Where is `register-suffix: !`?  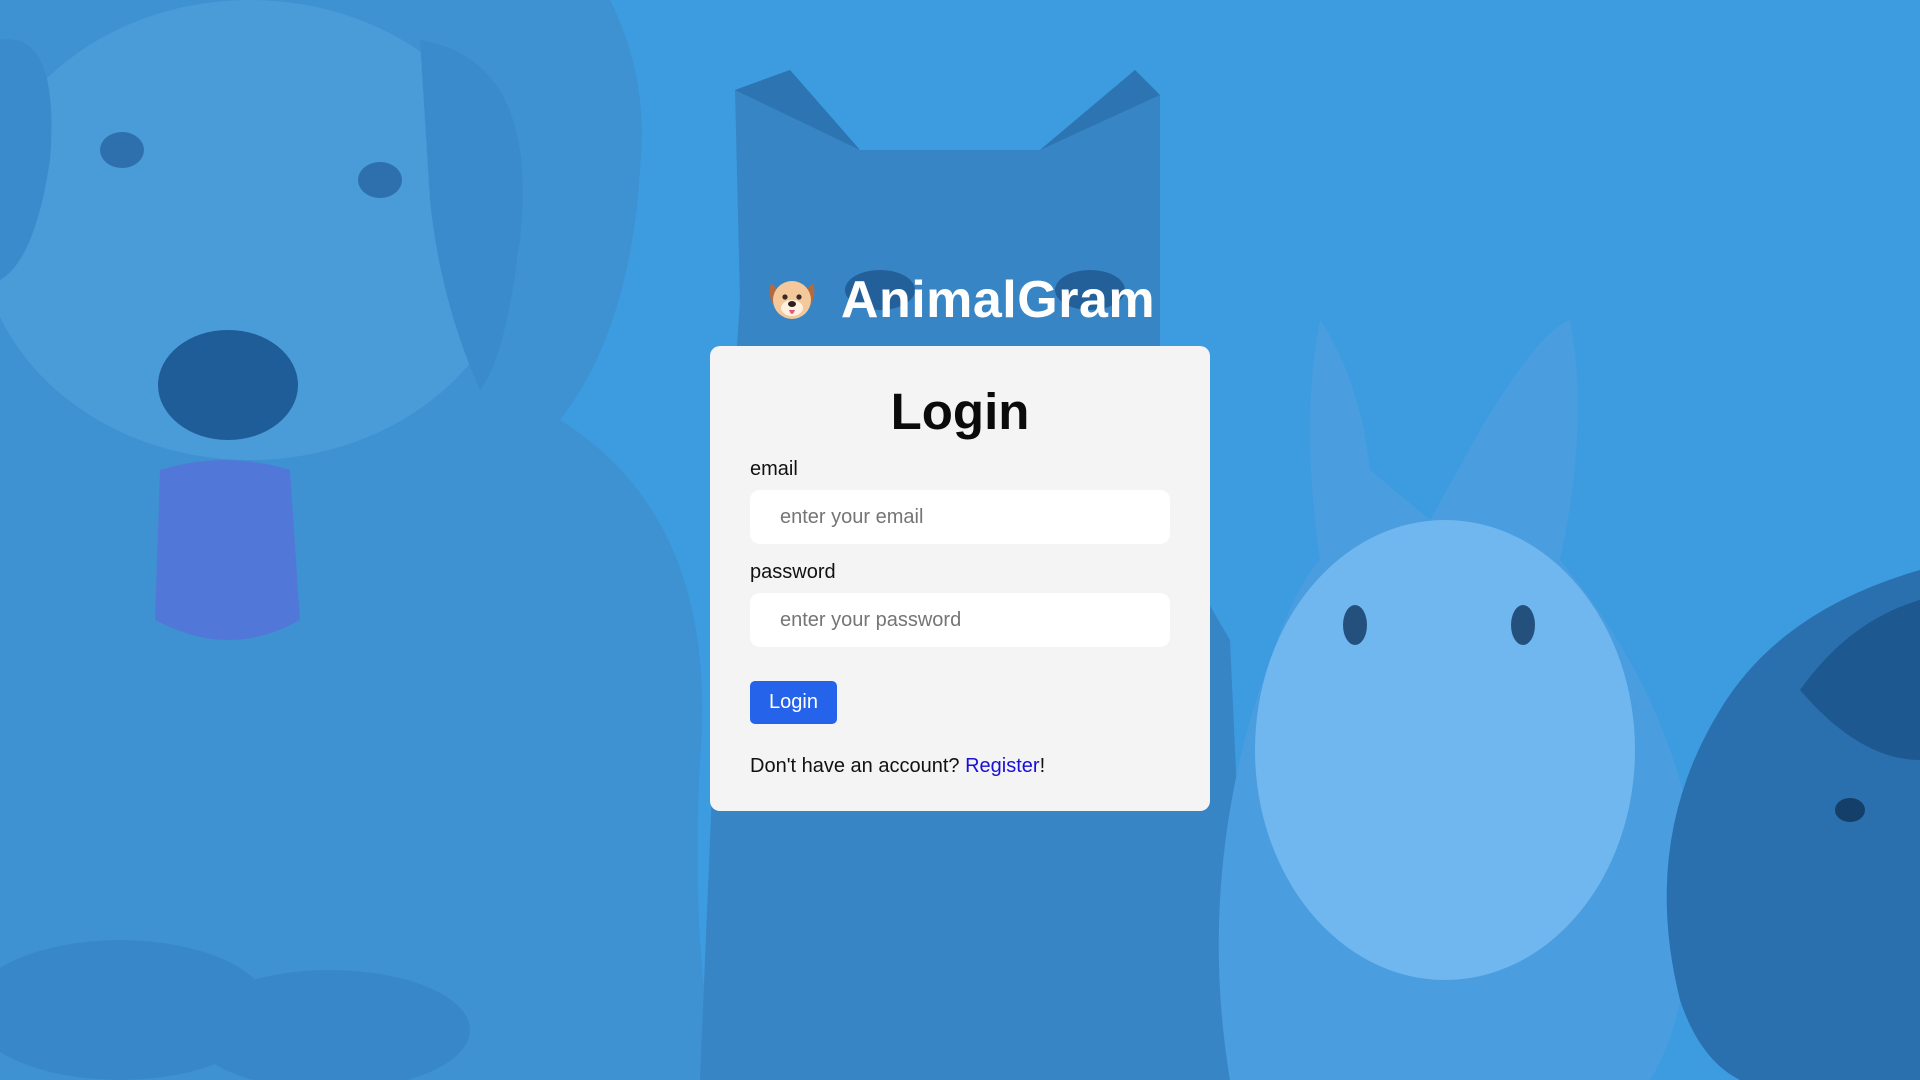
register-suffix: ! is located at coordinates (1042, 766).